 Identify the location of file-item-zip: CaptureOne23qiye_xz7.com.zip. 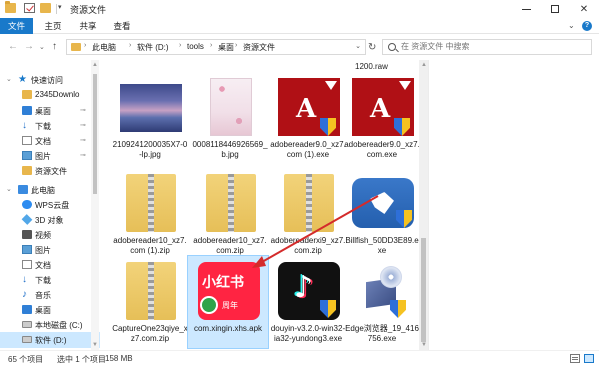
(150, 302).